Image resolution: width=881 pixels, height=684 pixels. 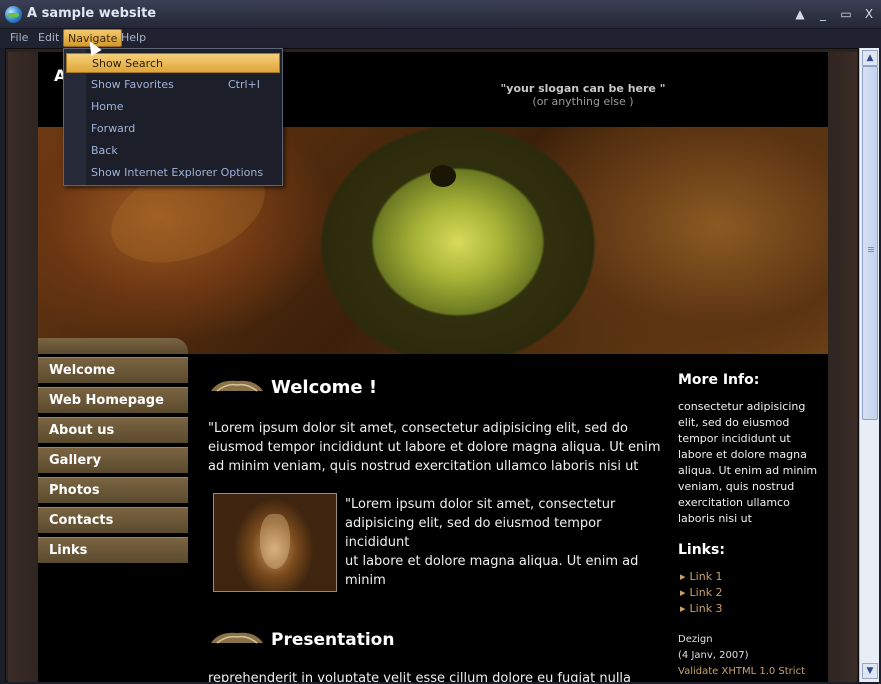 I want to click on menu-edit: Edit, so click(x=48, y=37).